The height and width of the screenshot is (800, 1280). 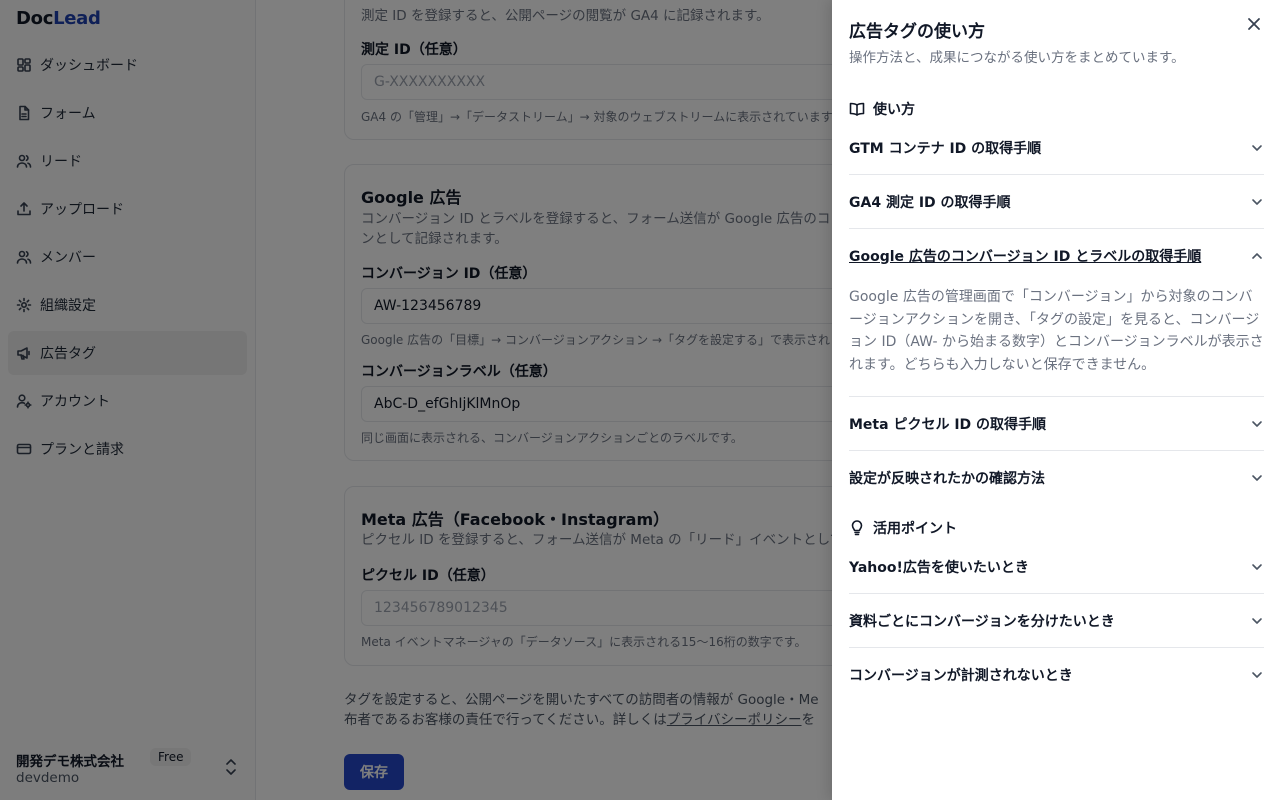 I want to click on accordion-title: コンバージョンが計測されないとき, so click(x=961, y=675).